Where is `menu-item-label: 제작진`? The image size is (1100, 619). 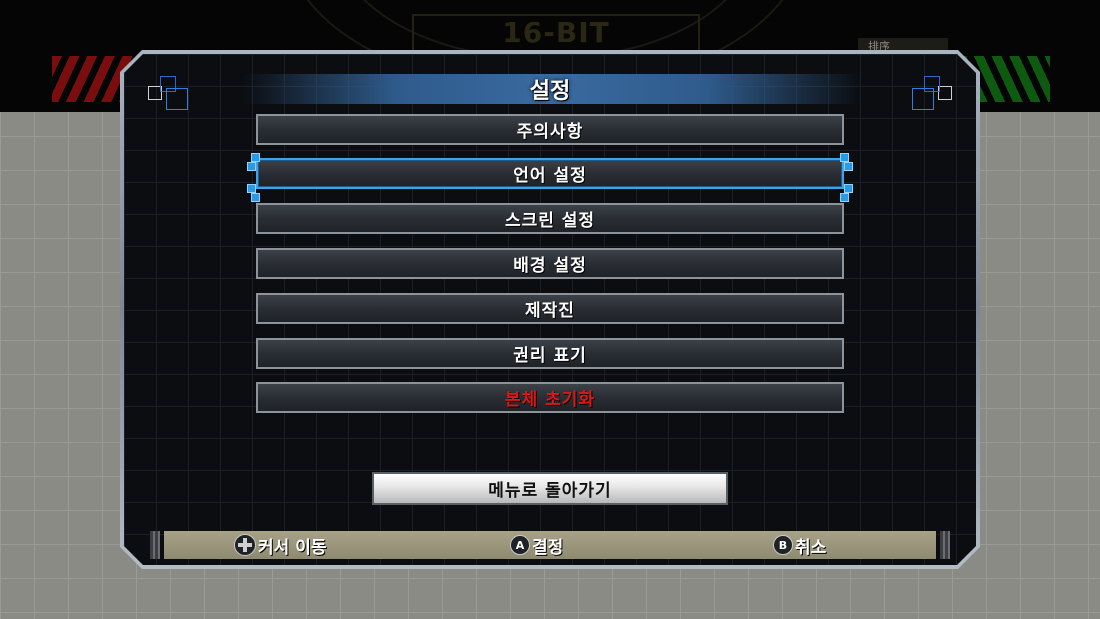
menu-item-label: 제작진 is located at coordinates (550, 311).